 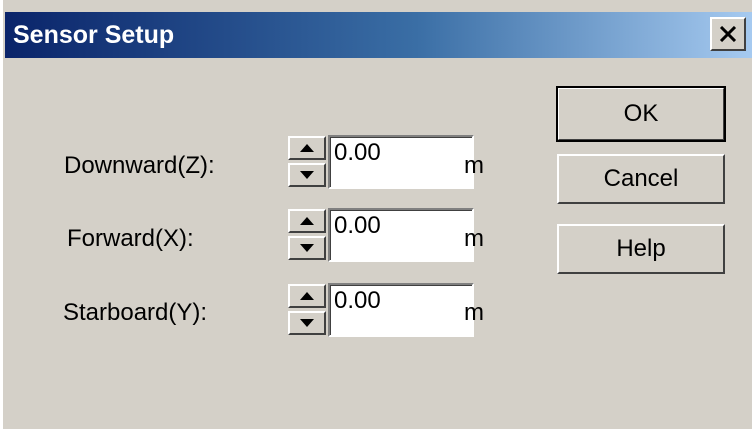 What do you see at coordinates (130, 238) in the screenshot?
I see `forward-x-label: Forward(X):` at bounding box center [130, 238].